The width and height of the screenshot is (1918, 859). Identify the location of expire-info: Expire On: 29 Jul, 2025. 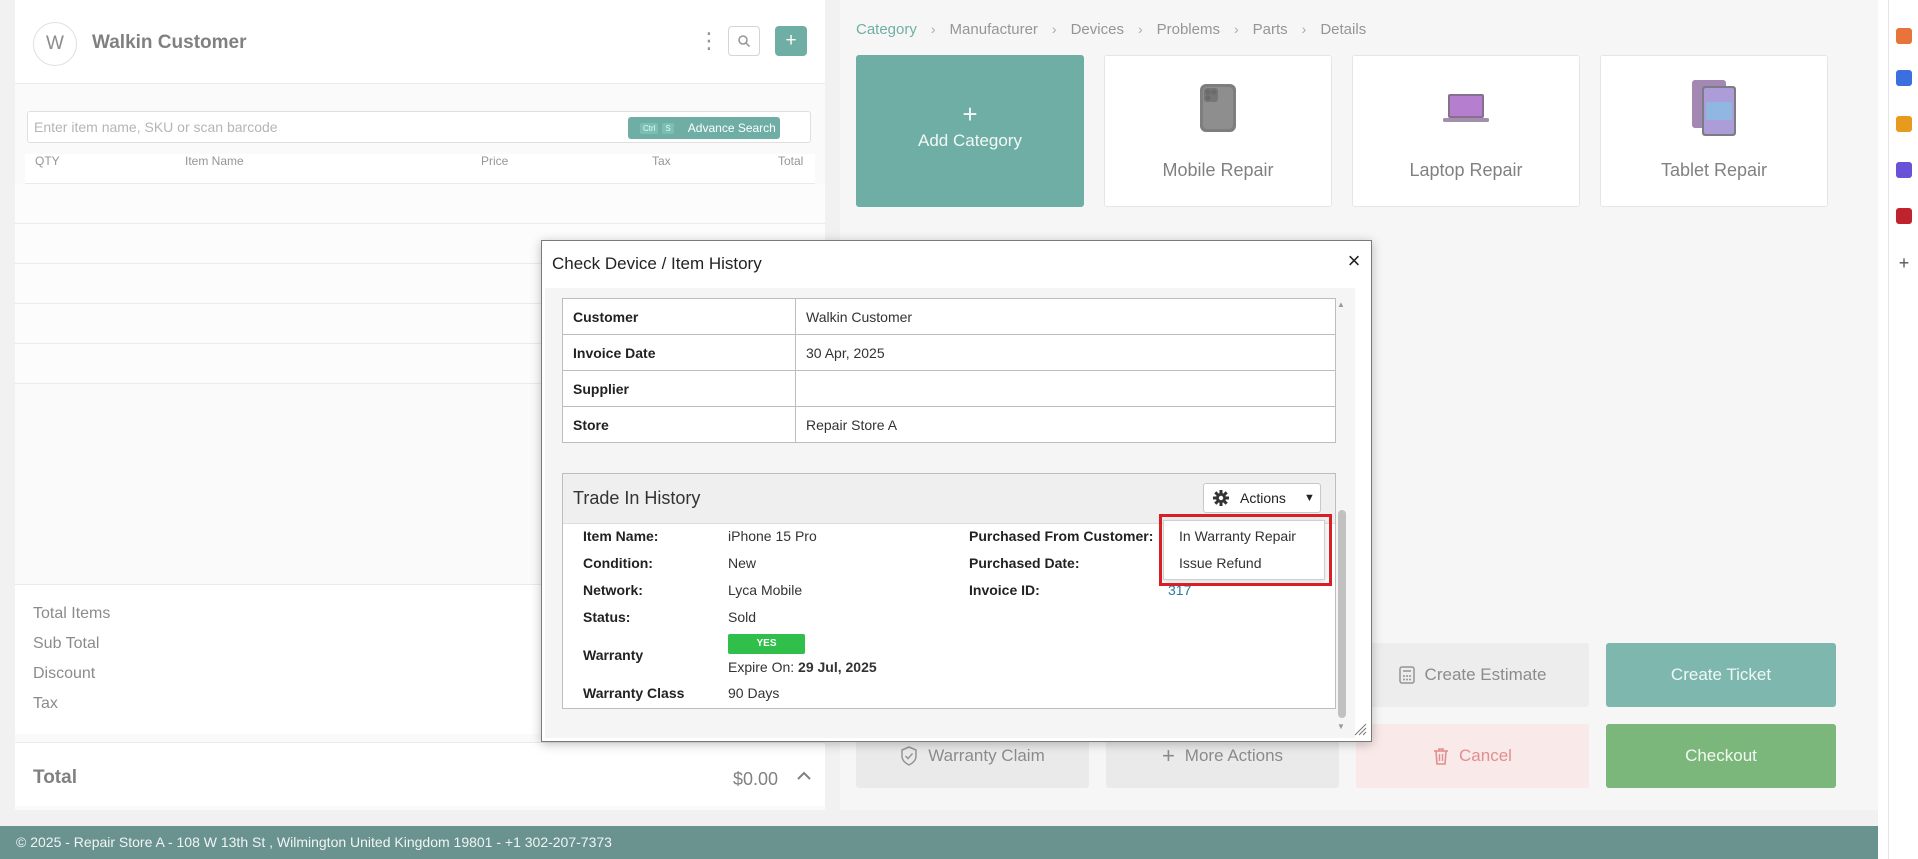
(802, 667).